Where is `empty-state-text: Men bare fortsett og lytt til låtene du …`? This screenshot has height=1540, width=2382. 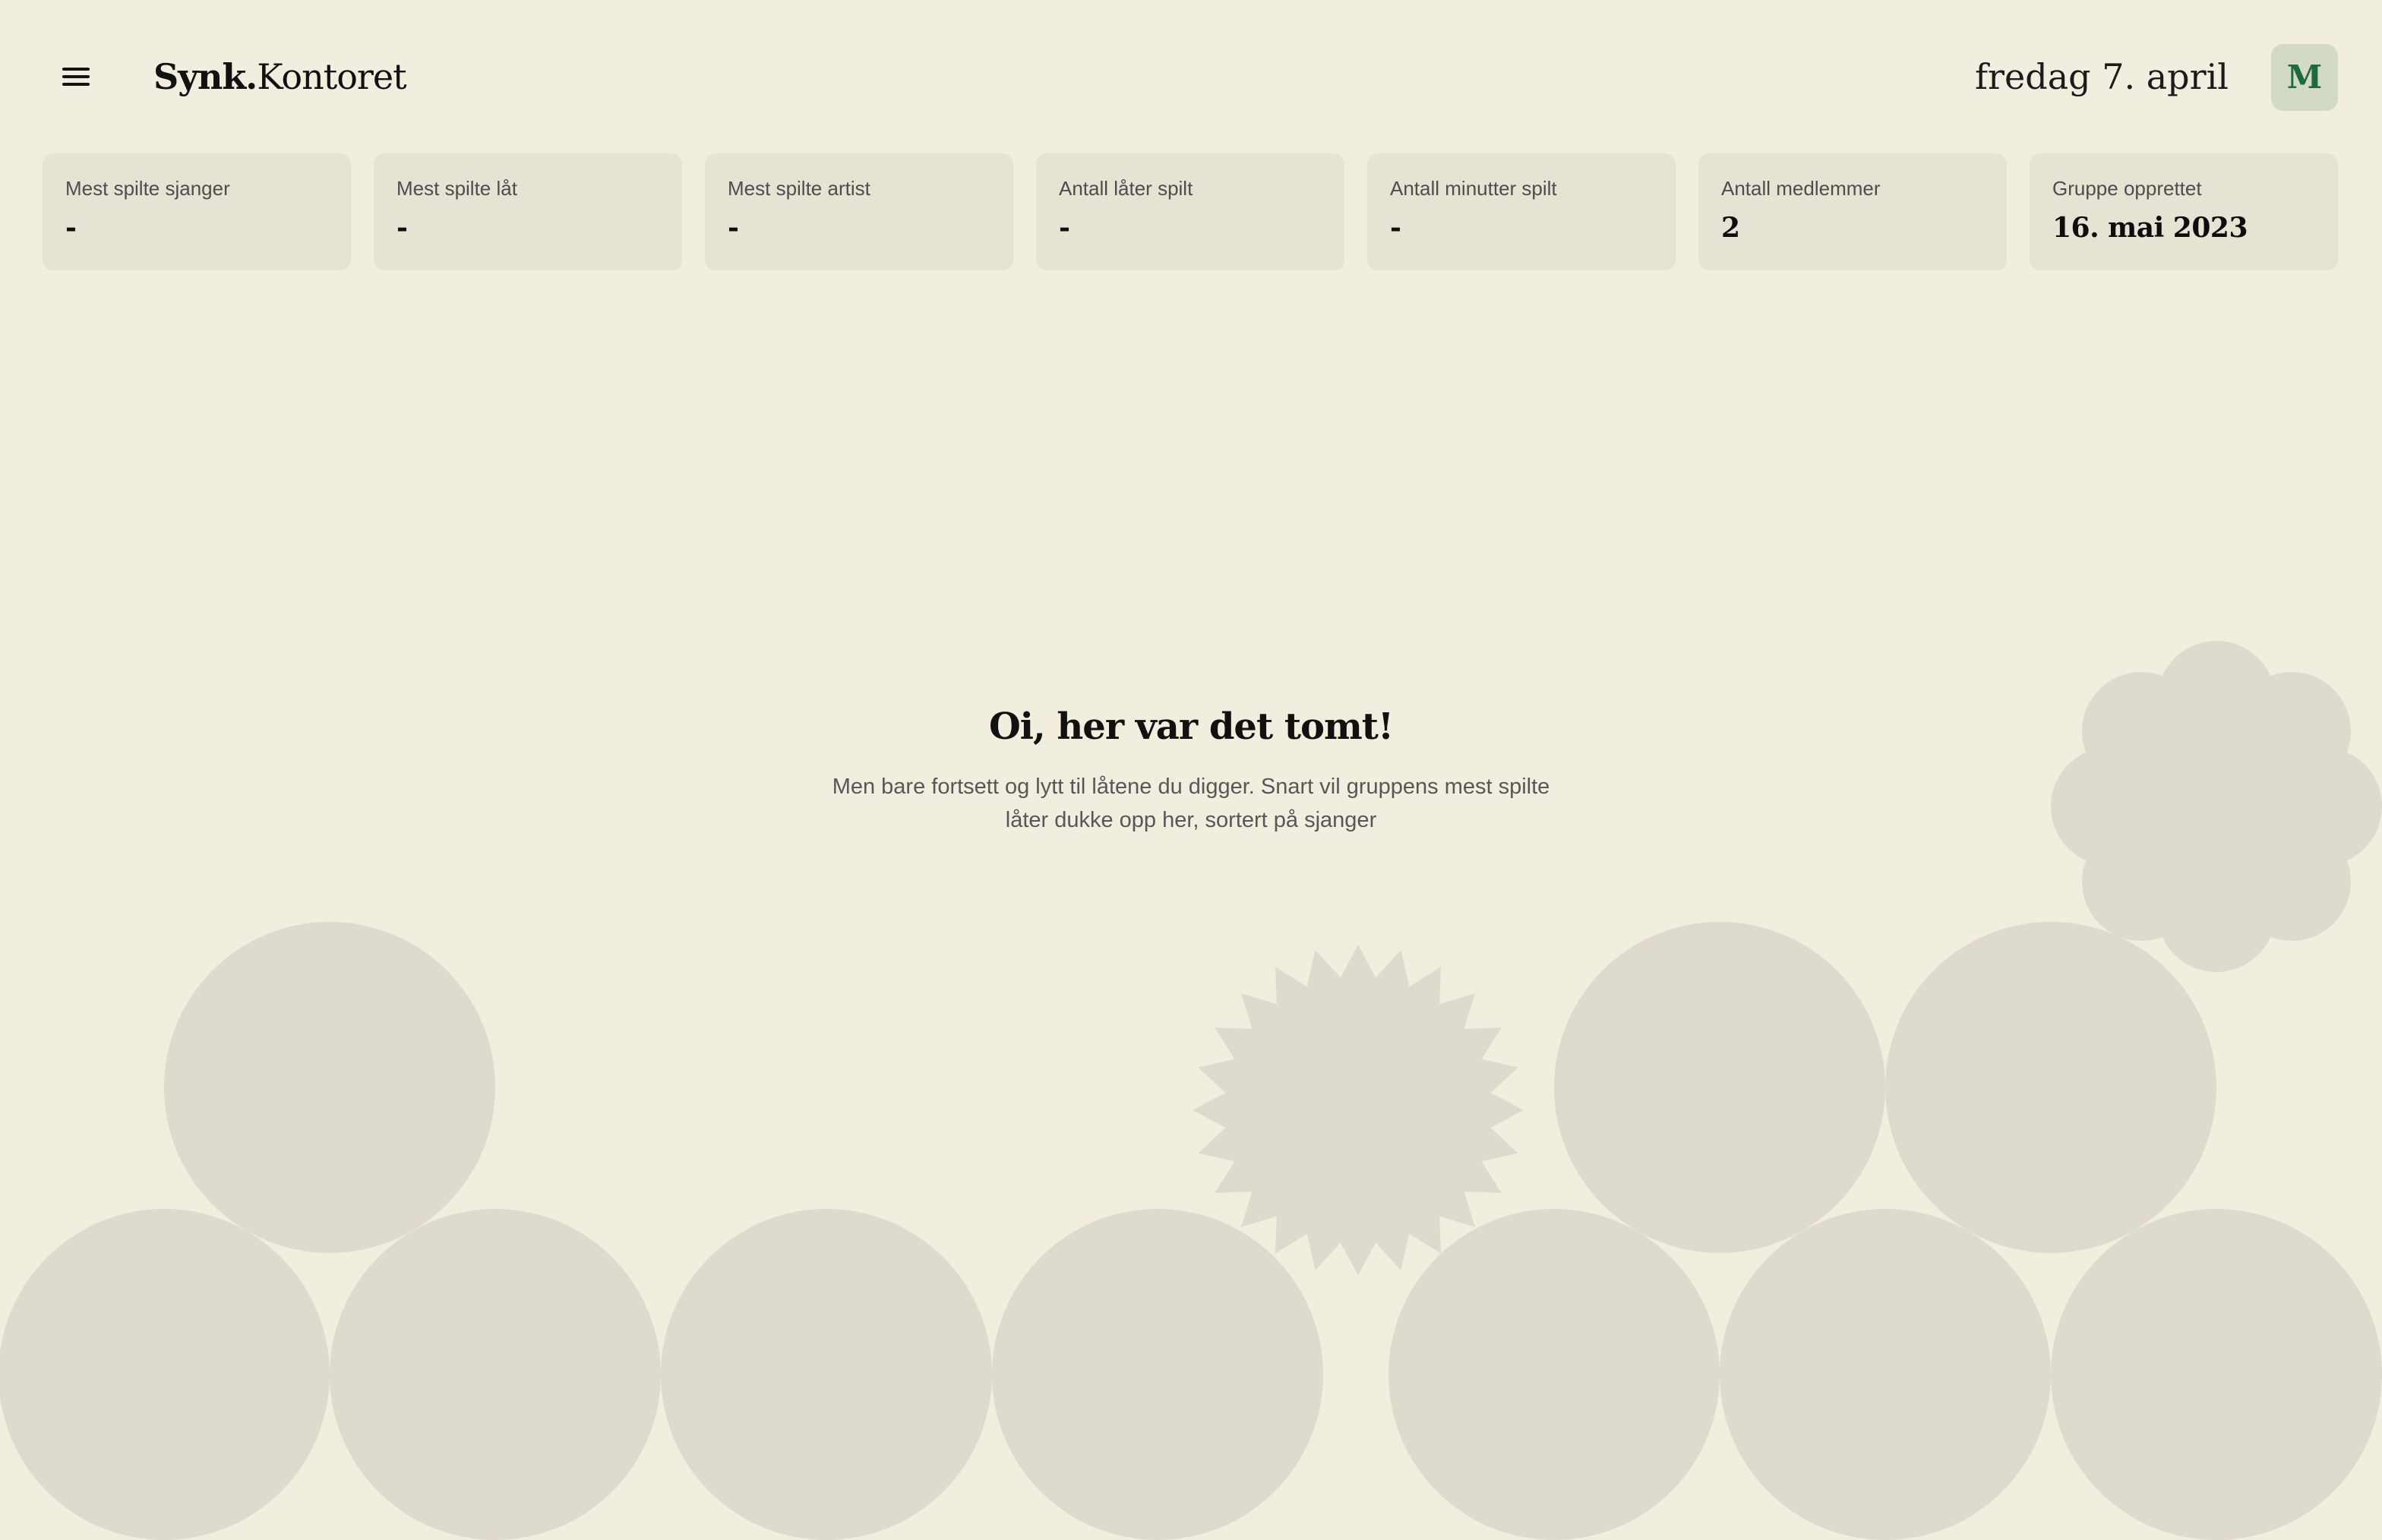
empty-state-text: Men bare fortsett og lytt til låtene du … is located at coordinates (1191, 803).